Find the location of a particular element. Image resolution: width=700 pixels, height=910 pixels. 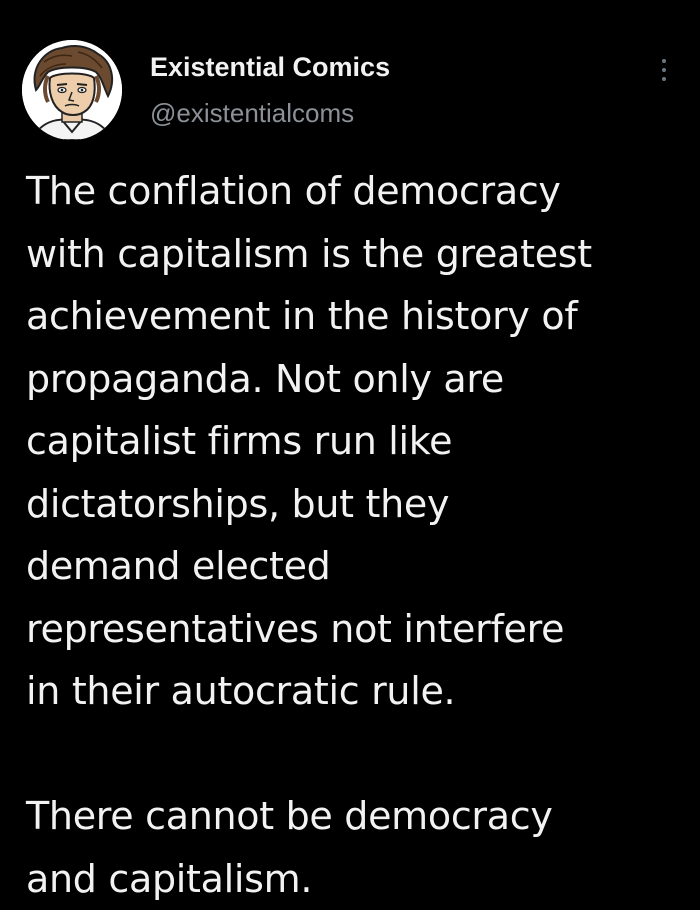

author-handle: @existentialcoms is located at coordinates (252, 113).